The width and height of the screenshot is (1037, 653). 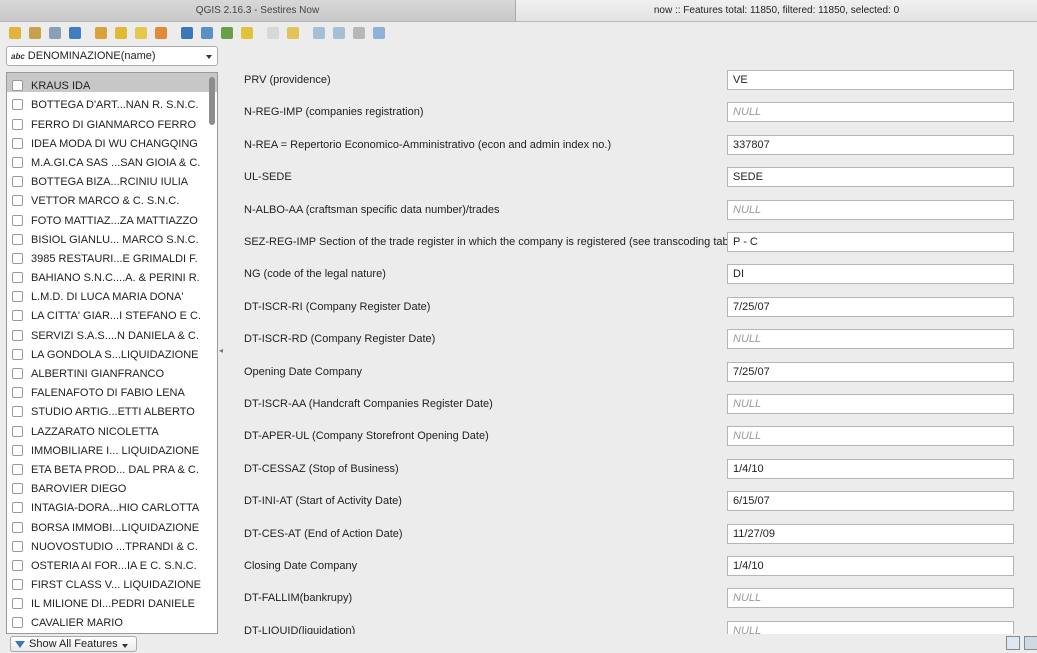 What do you see at coordinates (112, 178) in the screenshot?
I see `list-item: BOTTEGA BIZA...RCINIU IULIA` at bounding box center [112, 178].